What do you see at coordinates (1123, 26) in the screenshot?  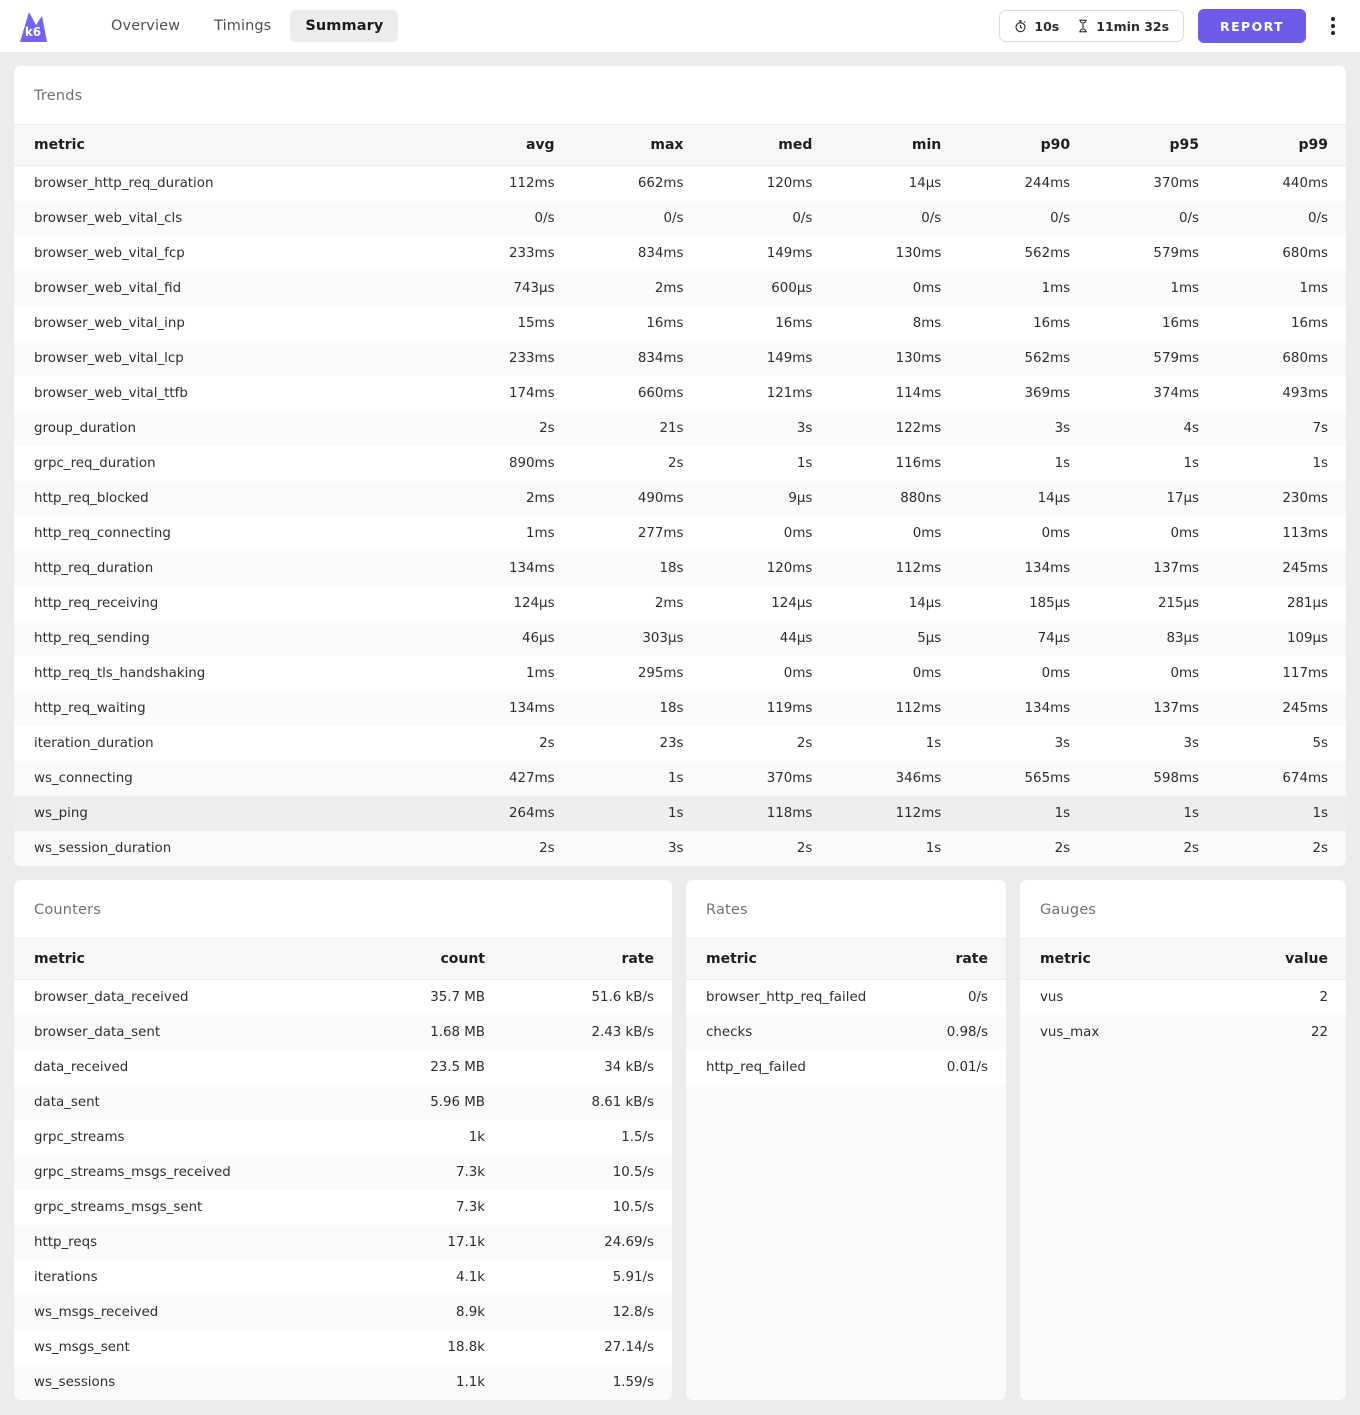 I see `elapsed-time: 11min 32s` at bounding box center [1123, 26].